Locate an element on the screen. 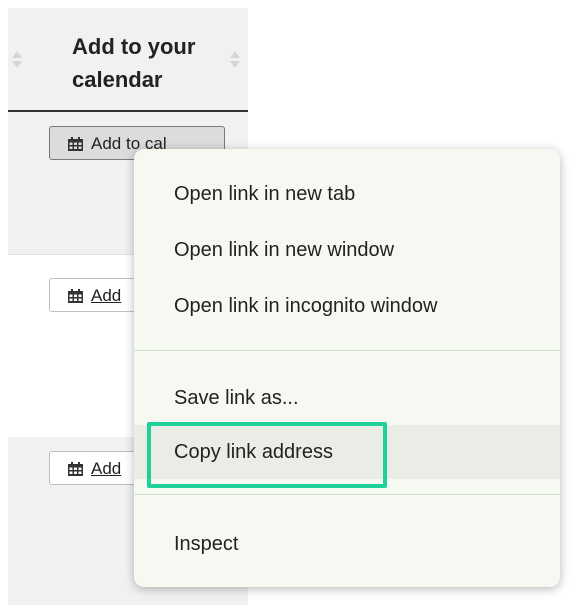 This screenshot has height=605, width=574. menu-item-open-incognito: Open link in incognito window is located at coordinates (347, 306).